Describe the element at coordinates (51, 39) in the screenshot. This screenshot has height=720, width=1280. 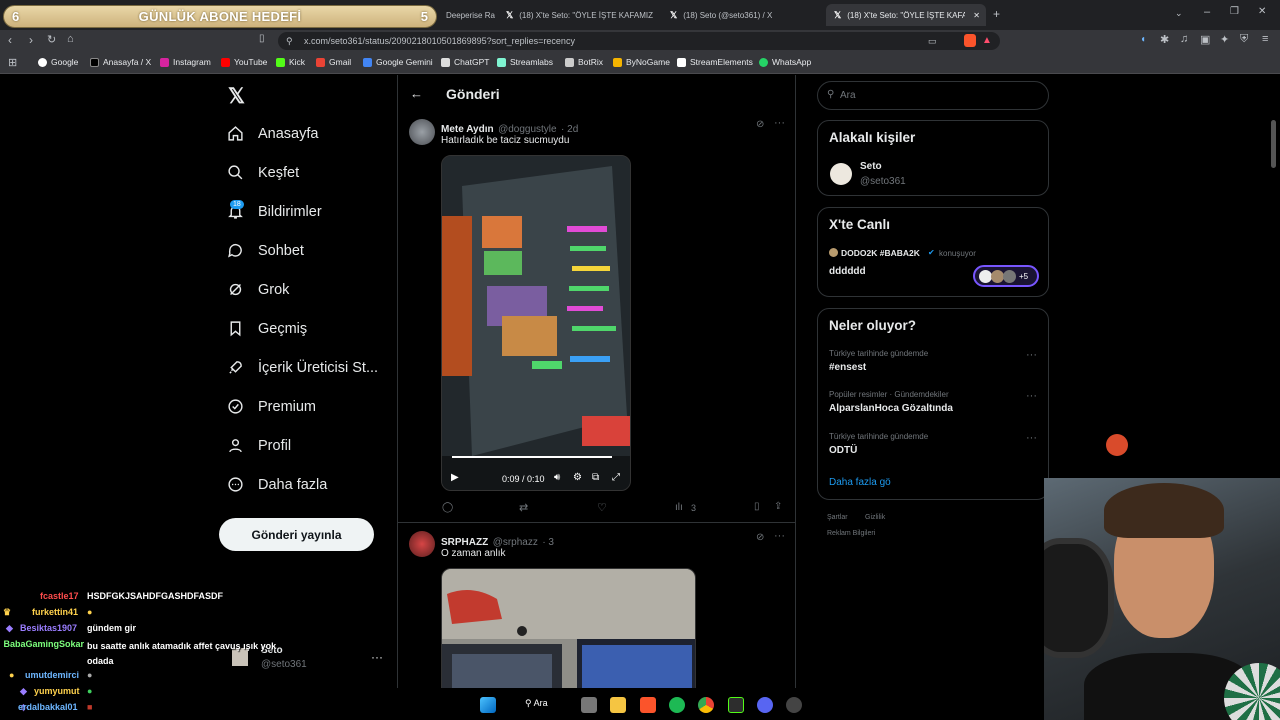
I see `reload-icon: ↻` at that location.